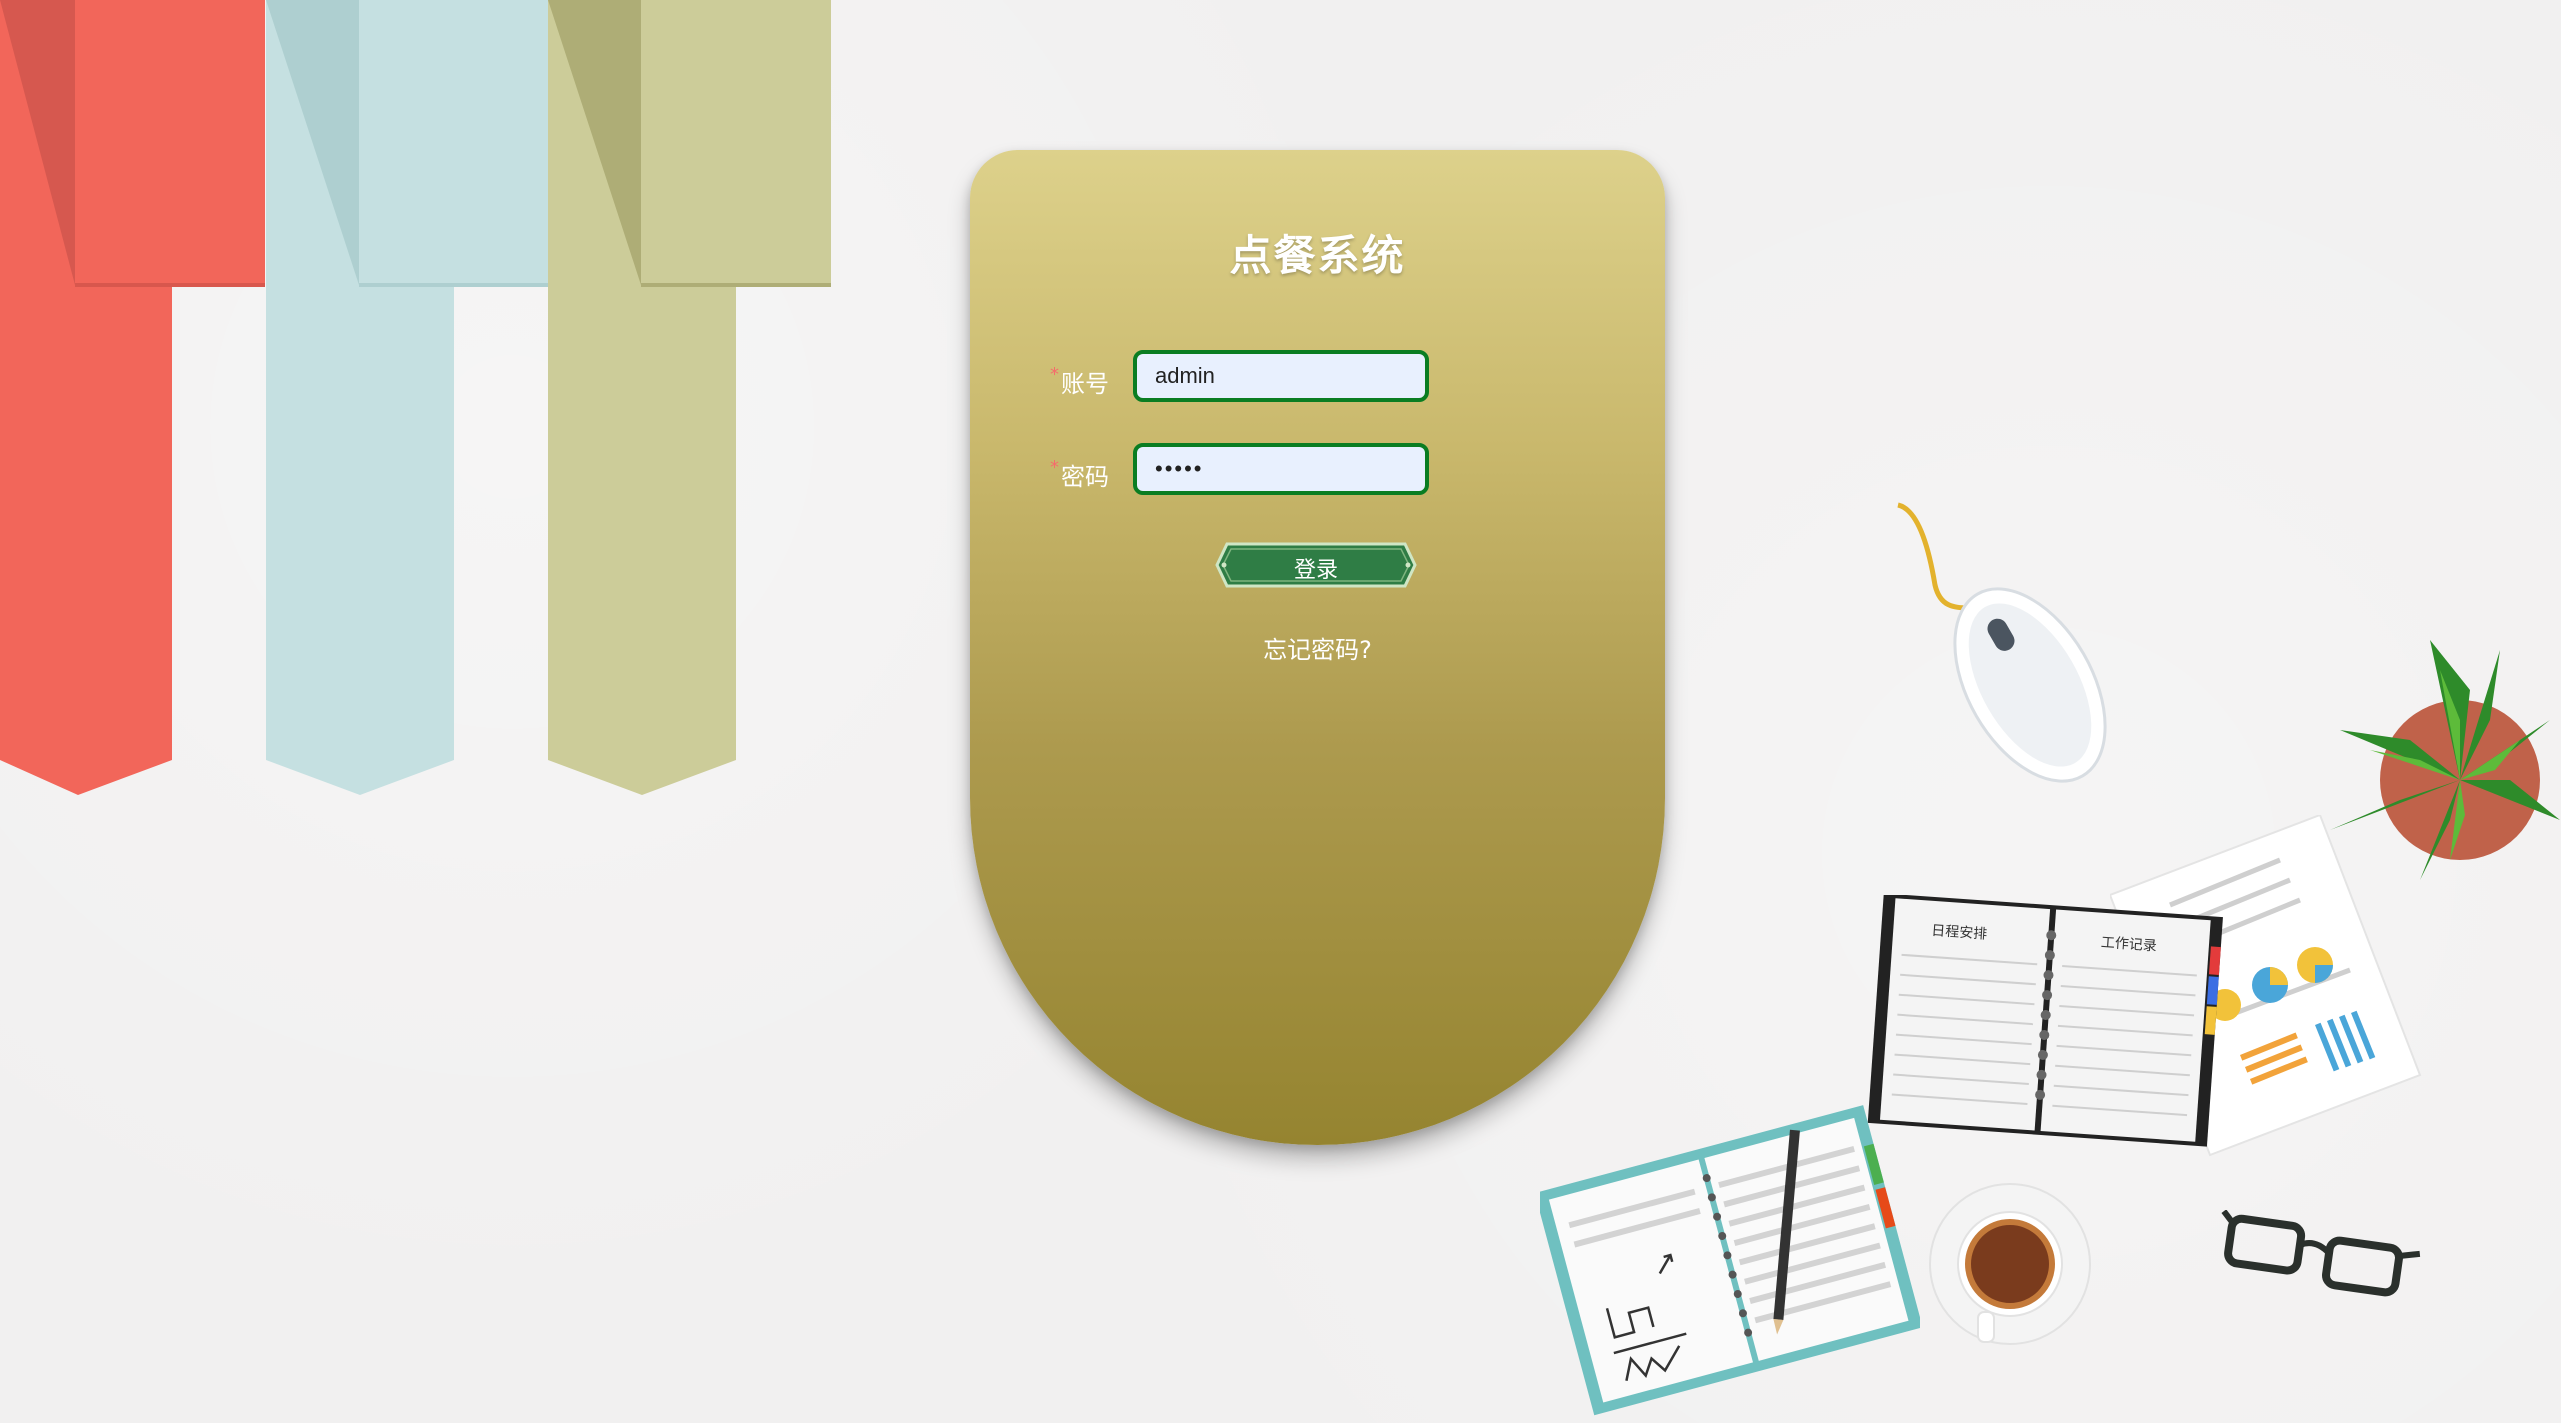 The width and height of the screenshot is (2561, 1423). What do you see at coordinates (2012, 652) in the screenshot?
I see `mouse-icon` at bounding box center [2012, 652].